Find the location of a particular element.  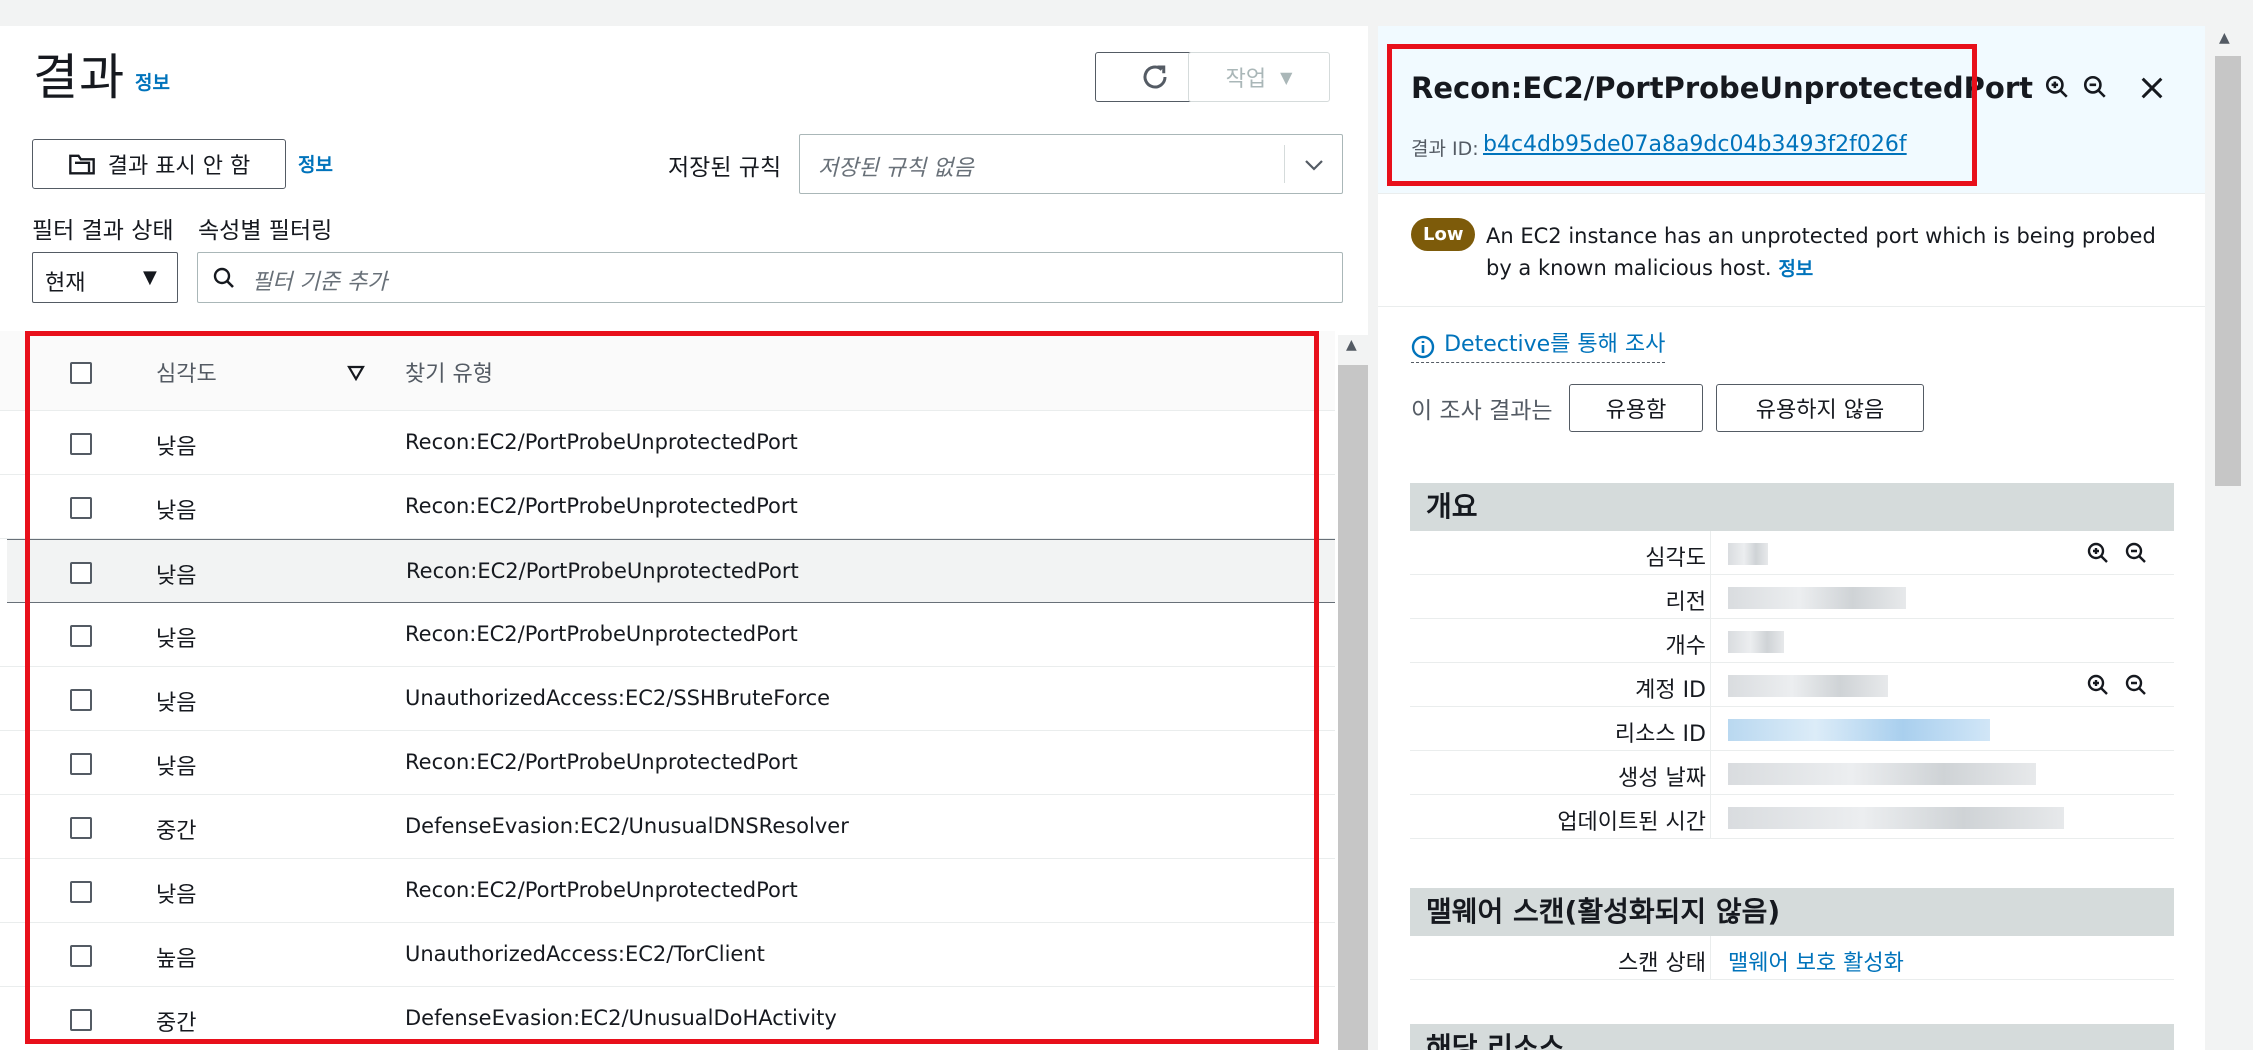

select-divider is located at coordinates (1284, 164).